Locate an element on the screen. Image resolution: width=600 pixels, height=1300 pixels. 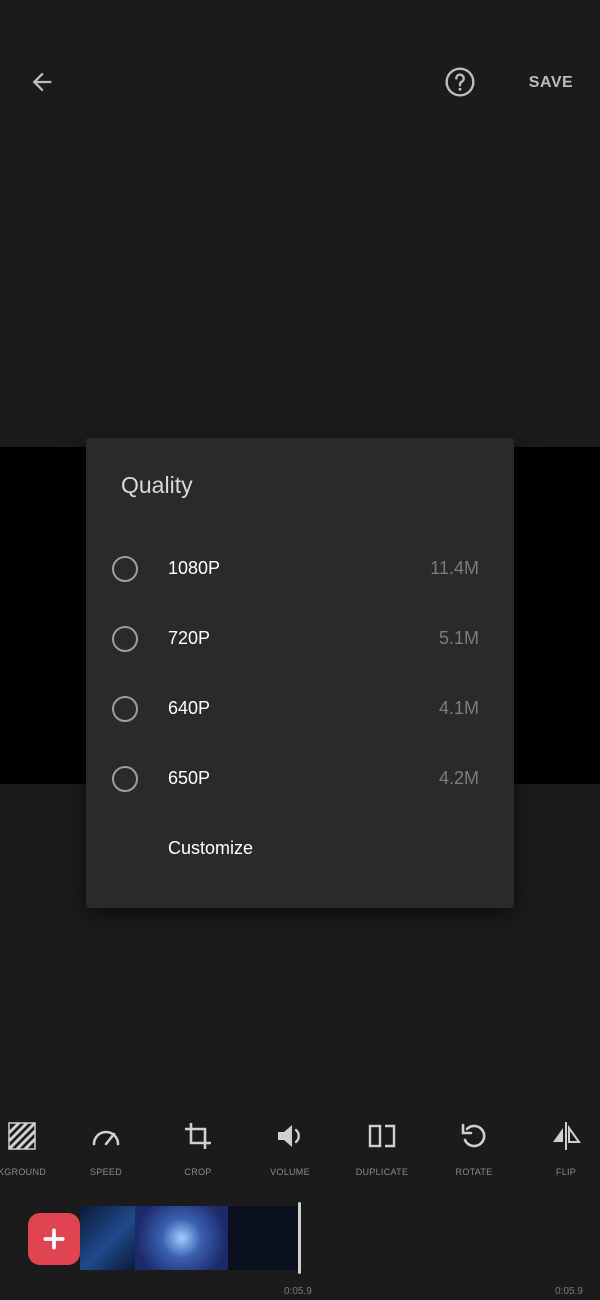
add-clip-button is located at coordinates (54, 1239).